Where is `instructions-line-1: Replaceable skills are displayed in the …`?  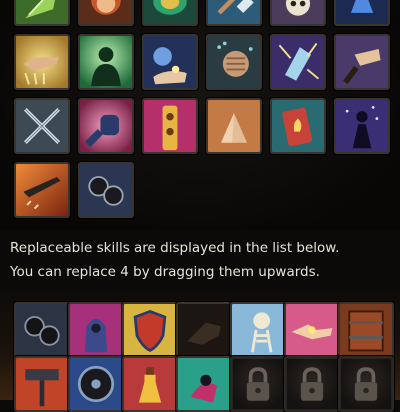 instructions-line-1: Replaceable skills are displayed in the … is located at coordinates (175, 248).